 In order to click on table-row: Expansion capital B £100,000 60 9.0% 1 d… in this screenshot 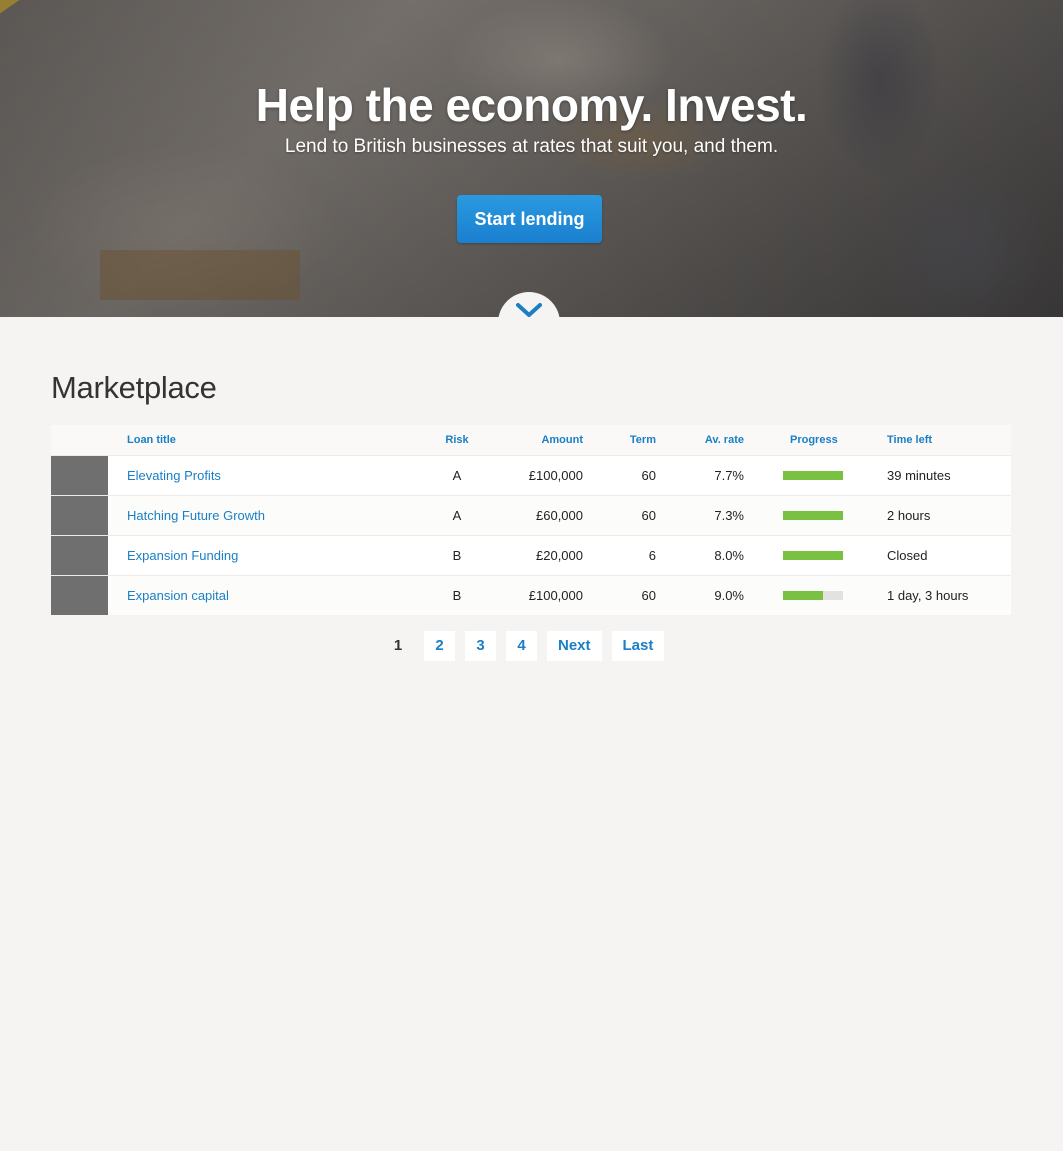, I will do `click(531, 595)`.